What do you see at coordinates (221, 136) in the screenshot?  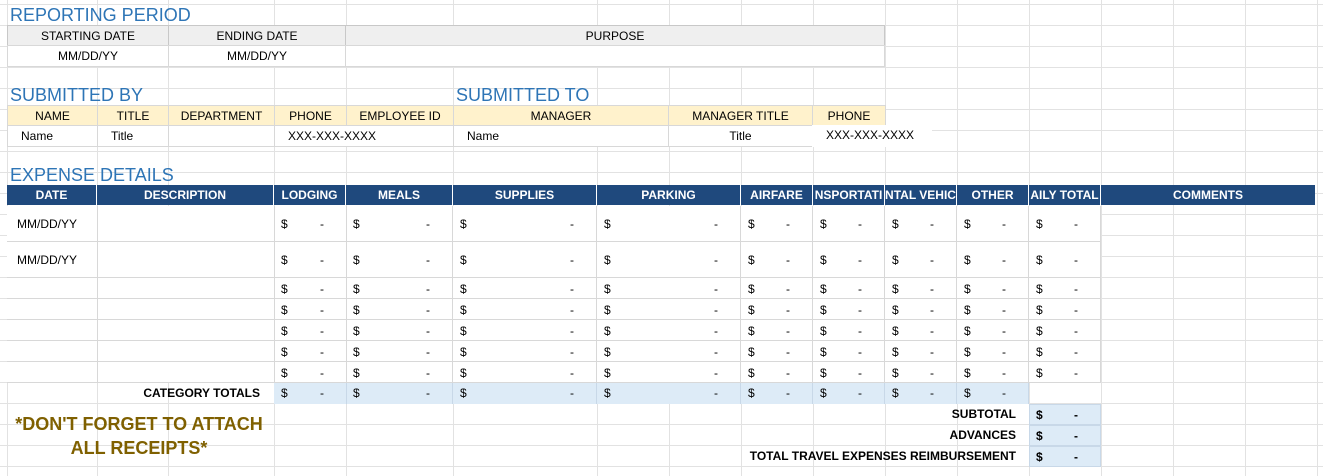 I see `department-field` at bounding box center [221, 136].